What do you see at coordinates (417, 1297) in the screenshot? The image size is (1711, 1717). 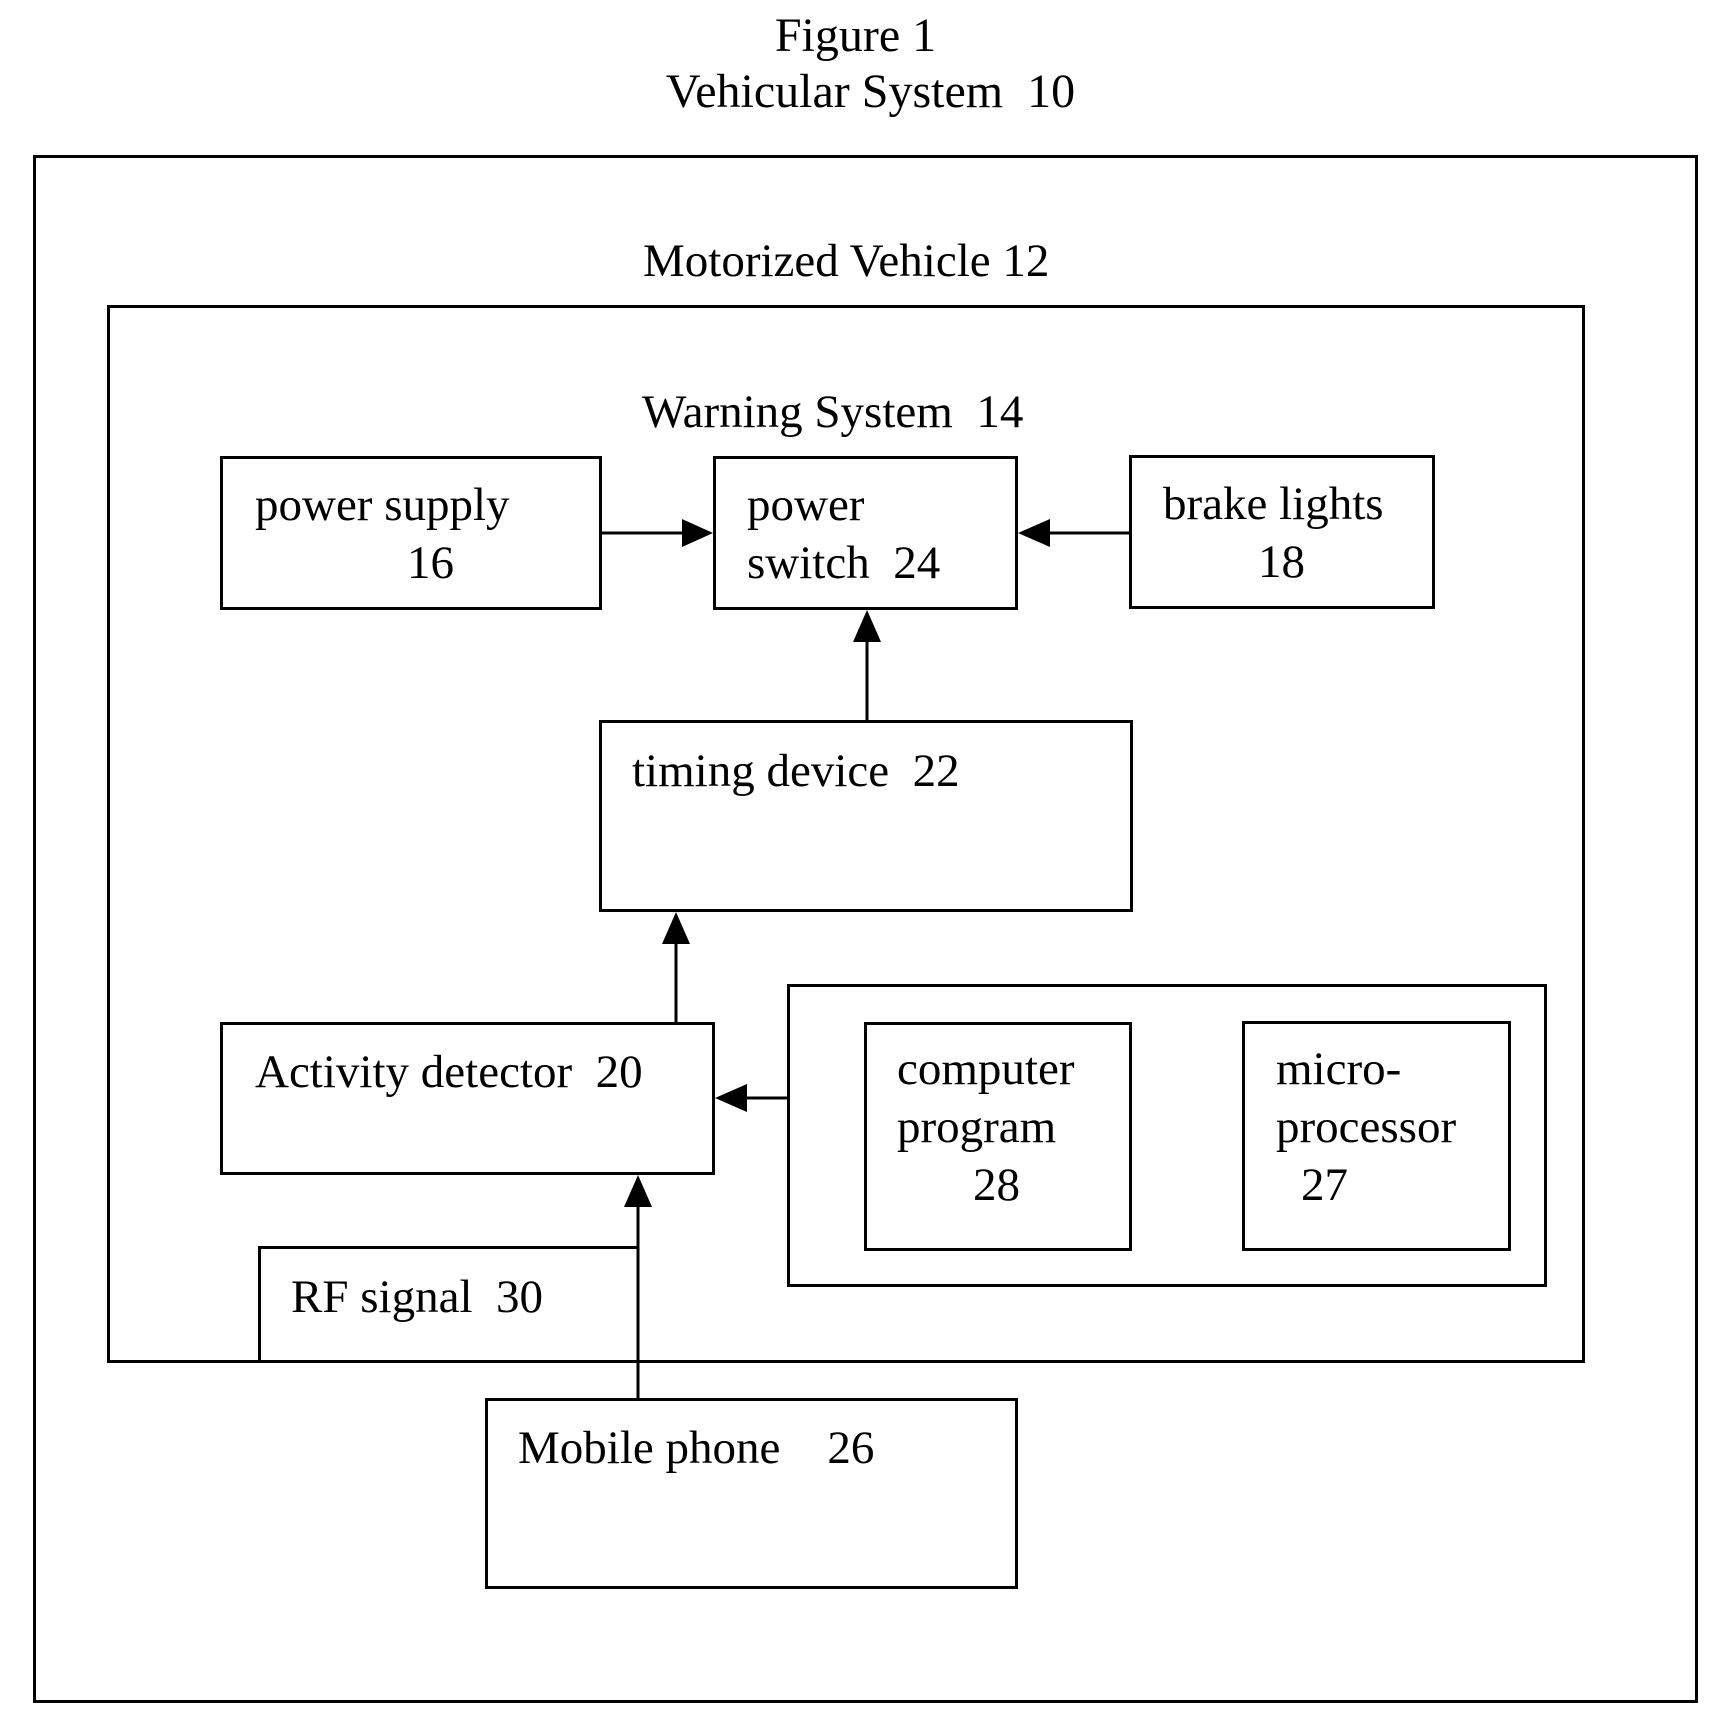 I see `rf-signal-label: RF signal 30` at bounding box center [417, 1297].